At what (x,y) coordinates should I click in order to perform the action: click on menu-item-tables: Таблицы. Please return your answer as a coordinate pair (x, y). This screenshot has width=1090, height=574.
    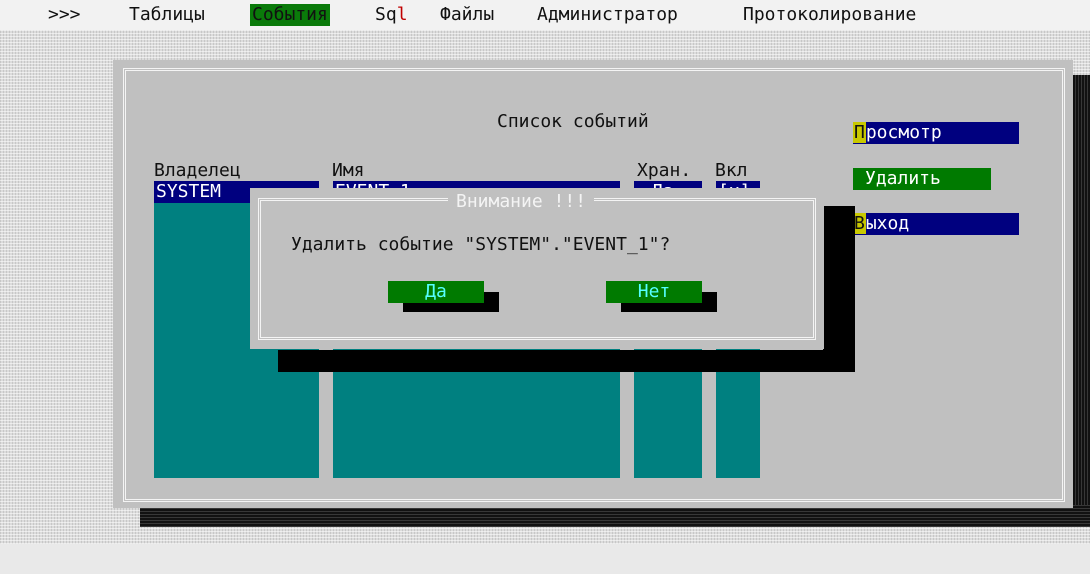
    Looking at the image, I should click on (167, 15).